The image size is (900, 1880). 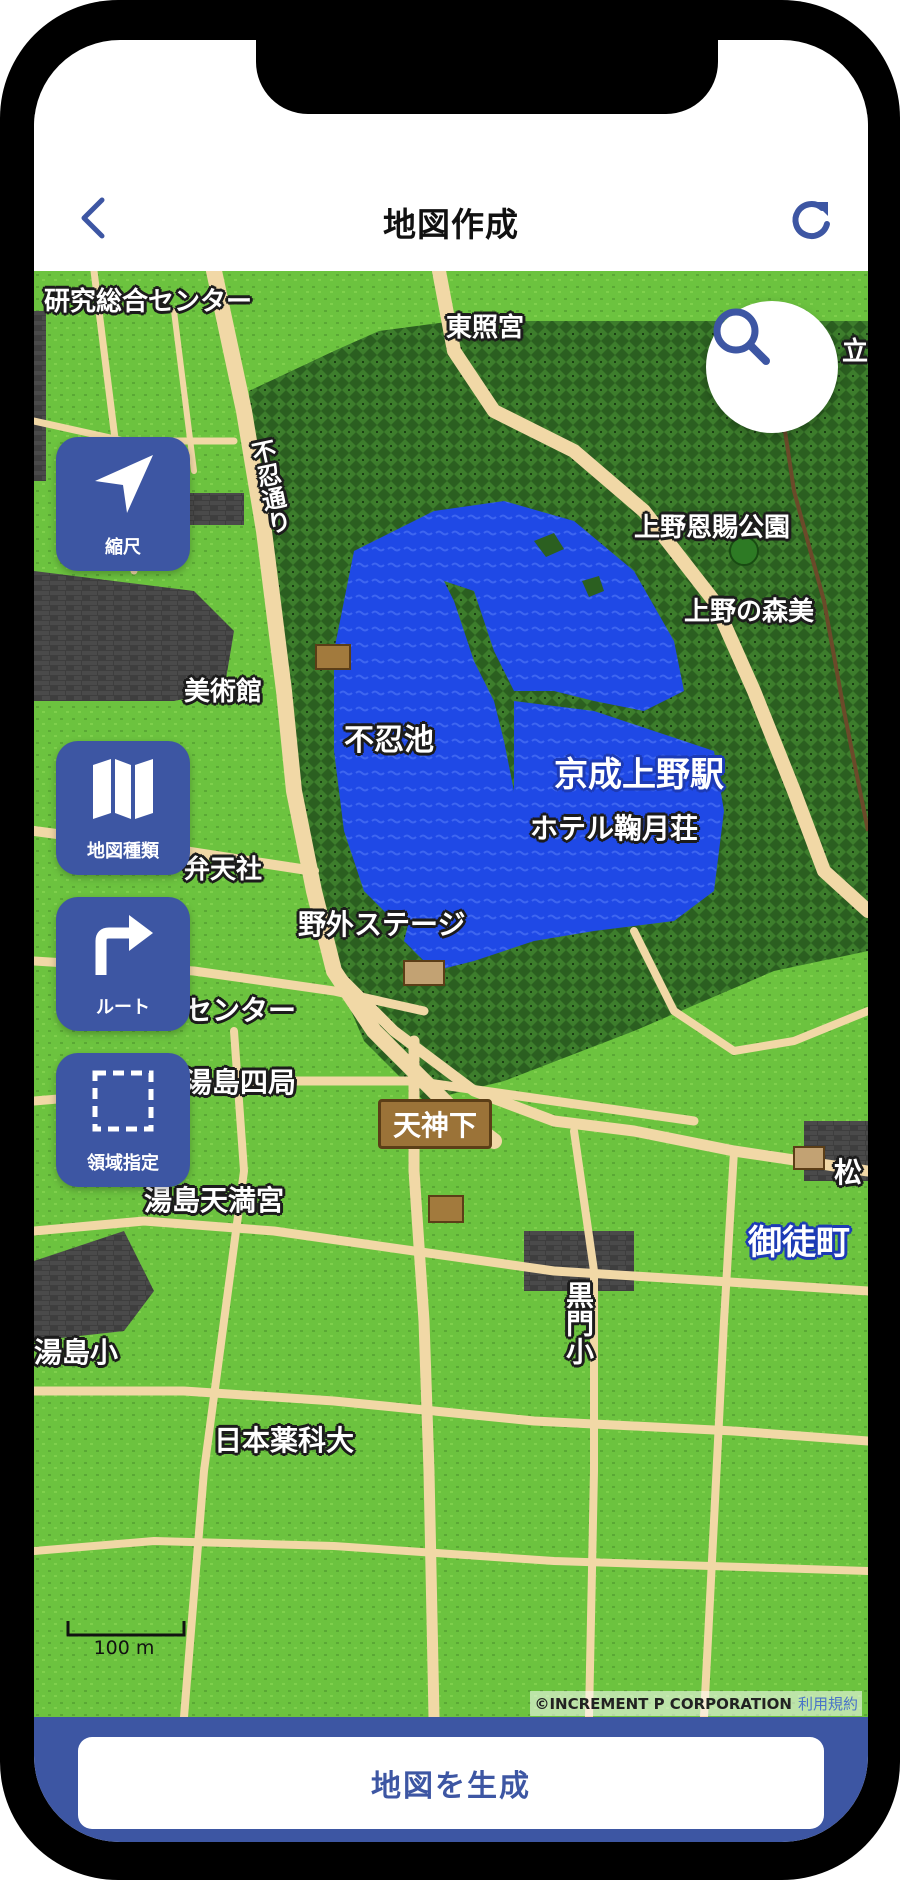 What do you see at coordinates (451, 192) in the screenshot?
I see `nav-header: 地図作成` at bounding box center [451, 192].